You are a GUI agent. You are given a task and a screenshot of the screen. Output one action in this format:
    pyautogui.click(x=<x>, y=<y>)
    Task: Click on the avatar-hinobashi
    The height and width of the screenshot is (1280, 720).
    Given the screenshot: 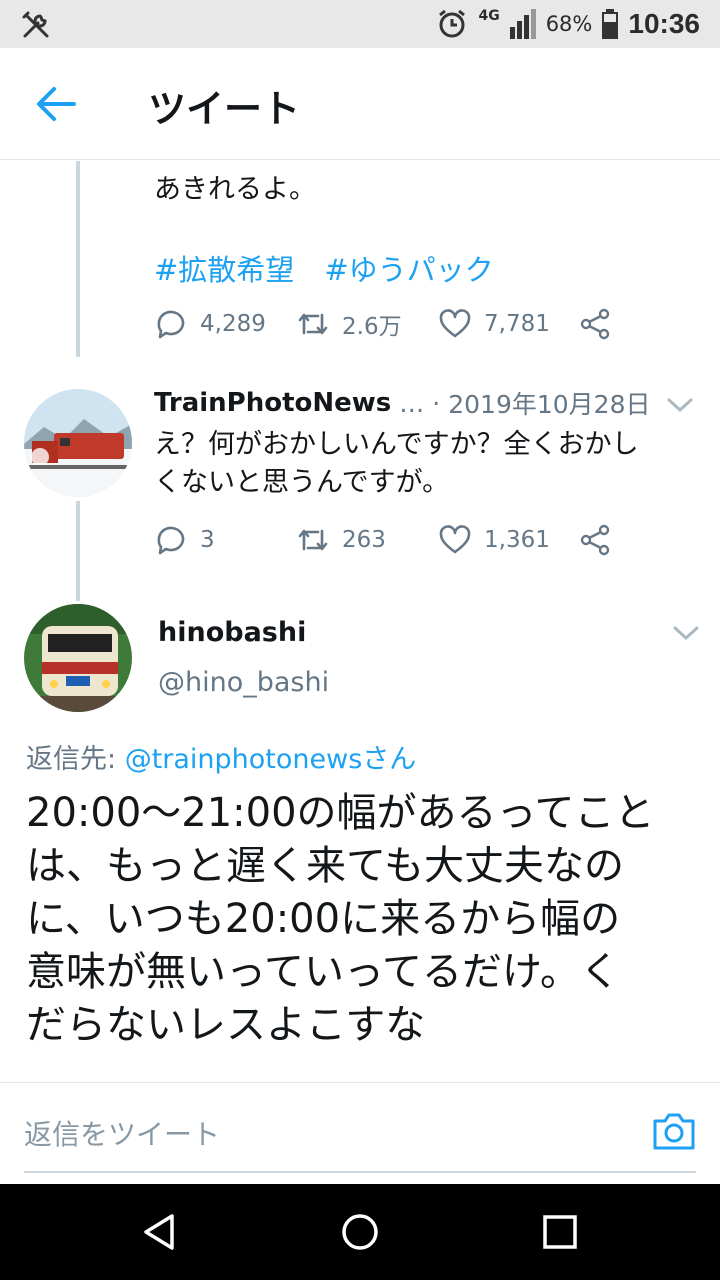 What is the action you would take?
    pyautogui.click(x=78, y=658)
    